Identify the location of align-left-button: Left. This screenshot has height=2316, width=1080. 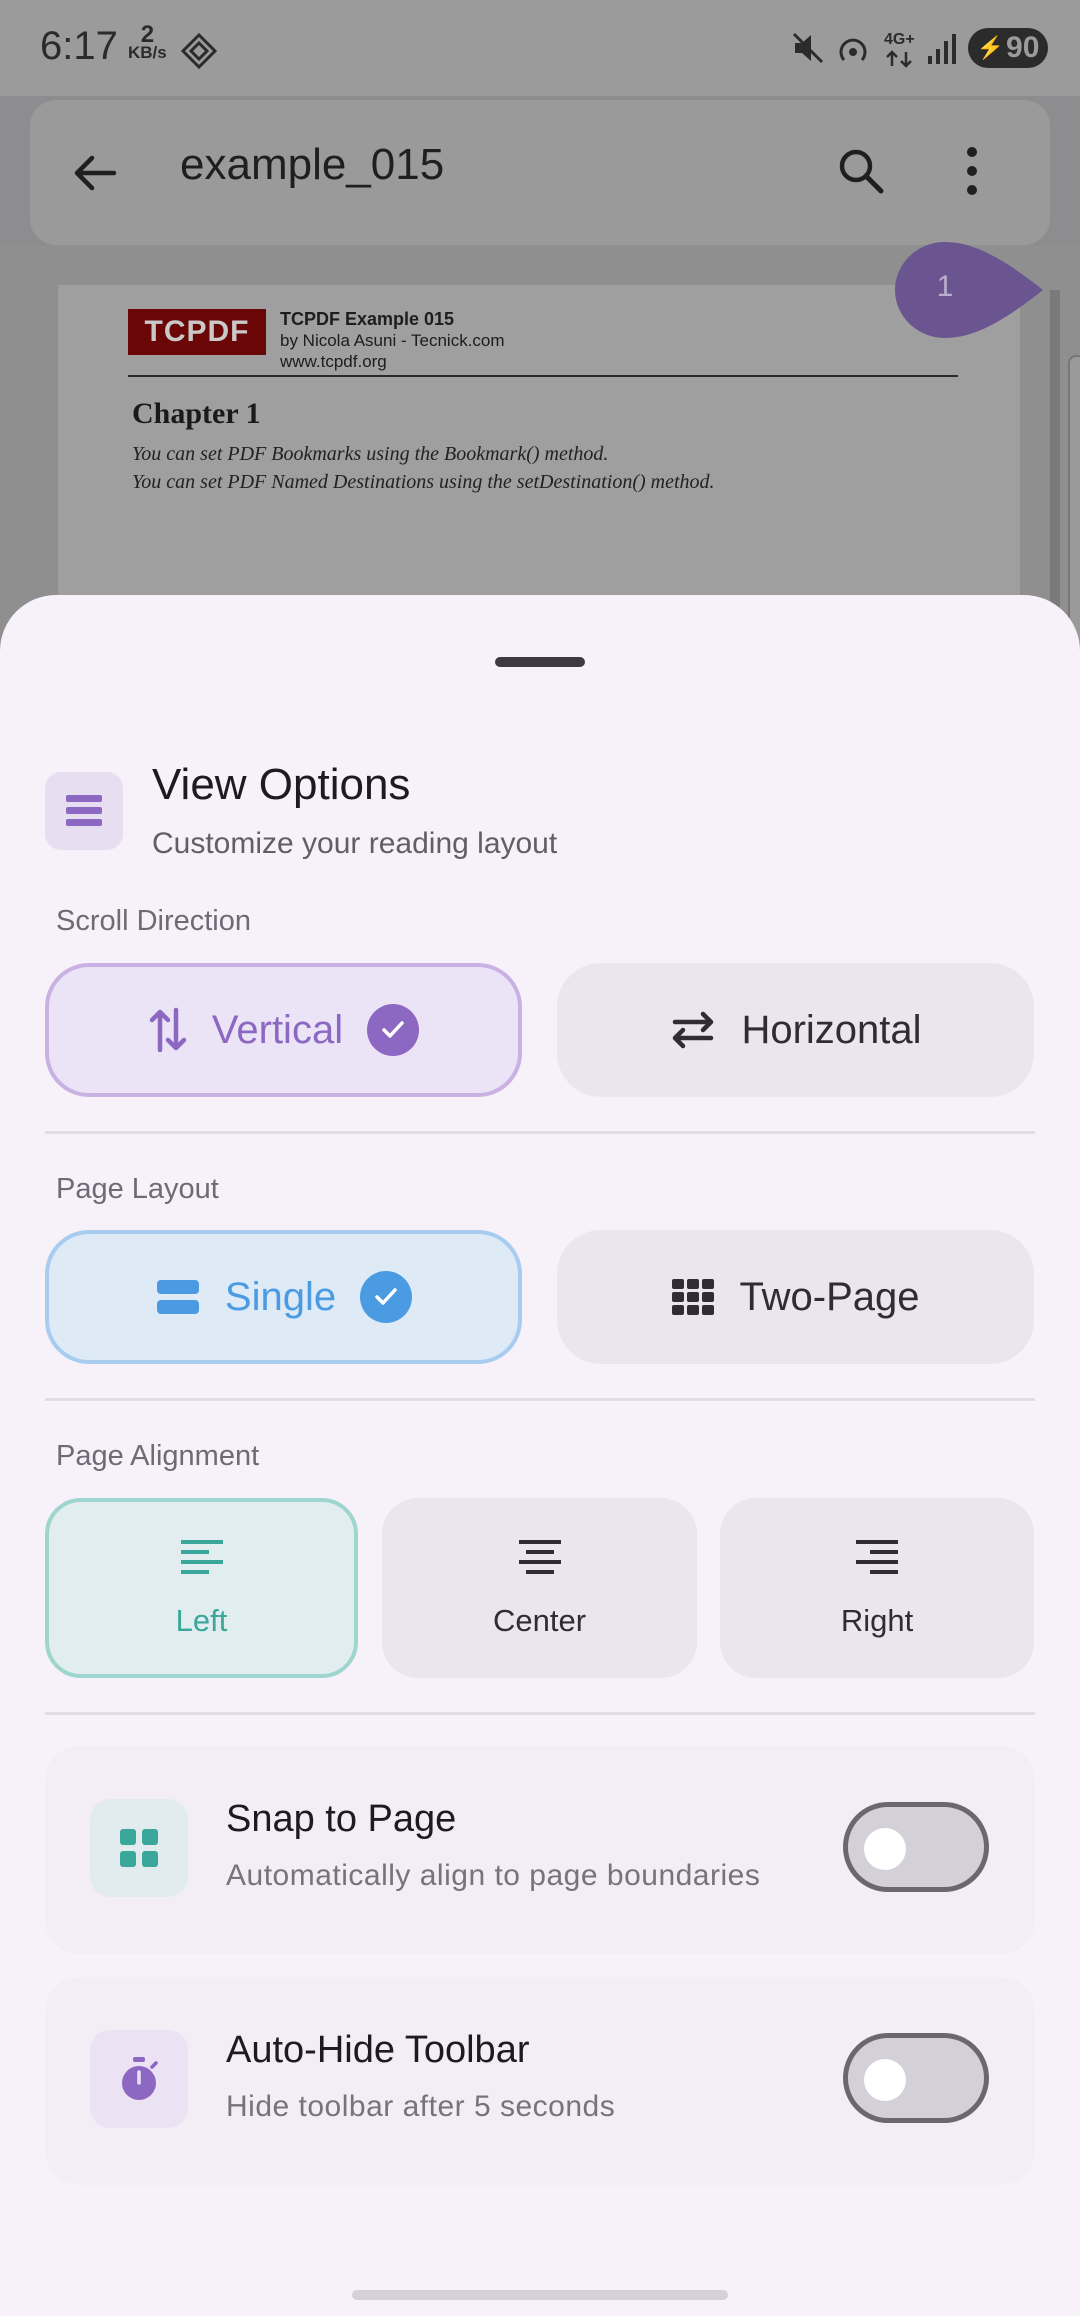
(201, 1588).